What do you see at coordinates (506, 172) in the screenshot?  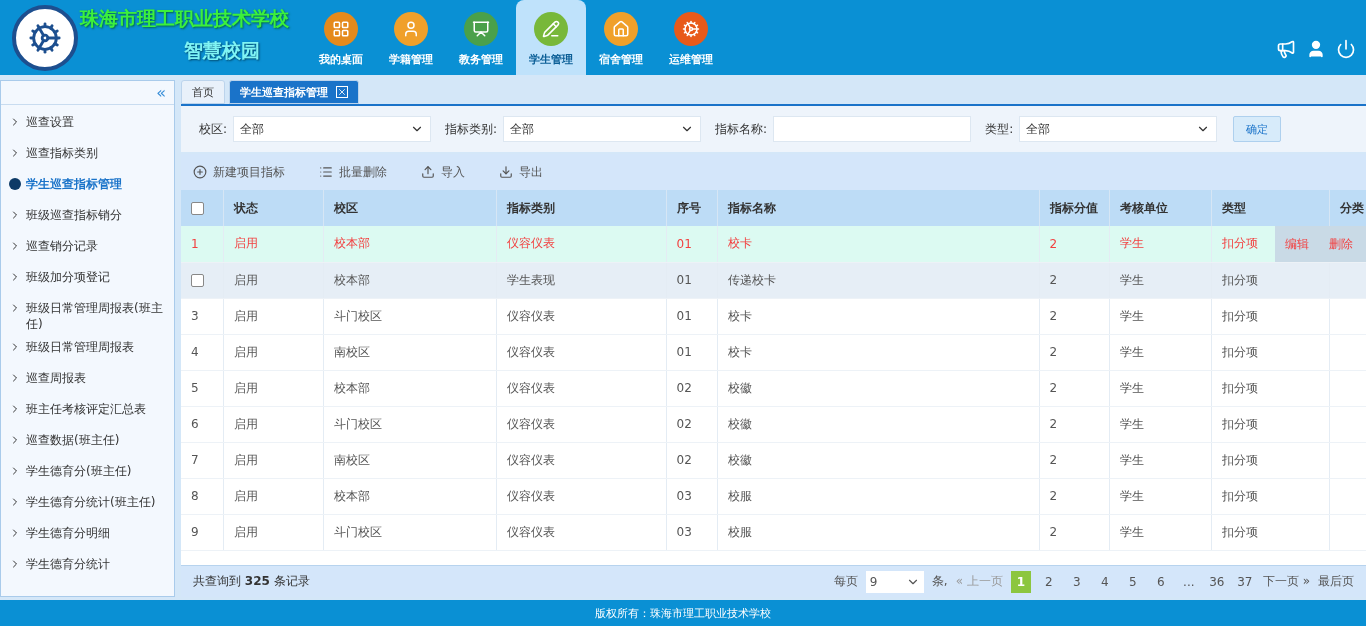 I see `download-icon` at bounding box center [506, 172].